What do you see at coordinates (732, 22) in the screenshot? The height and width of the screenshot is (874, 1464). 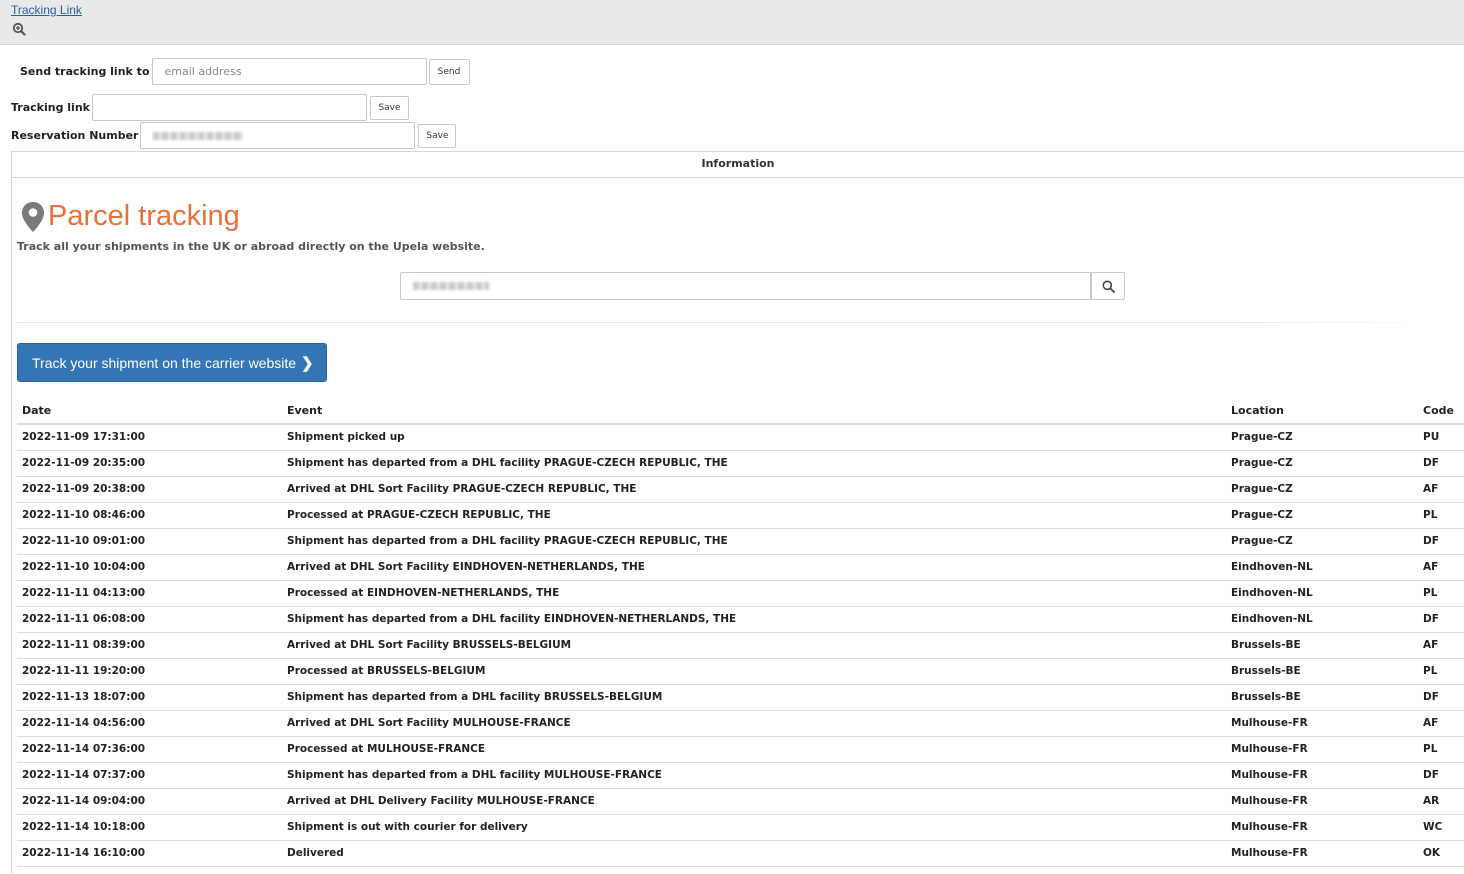 I see `top-bar: Tracking Link` at bounding box center [732, 22].